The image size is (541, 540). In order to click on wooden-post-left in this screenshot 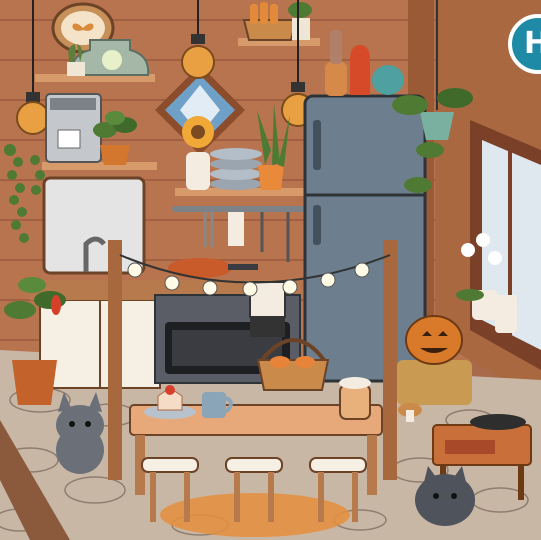, I will do `click(115, 360)`.